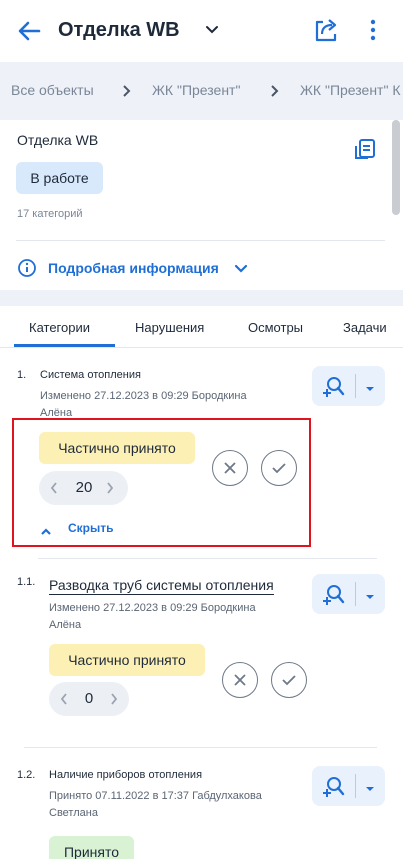 Image resolution: width=403 pixels, height=859 pixels. I want to click on breadcrumb-item: ЖК "Презент", so click(196, 90).